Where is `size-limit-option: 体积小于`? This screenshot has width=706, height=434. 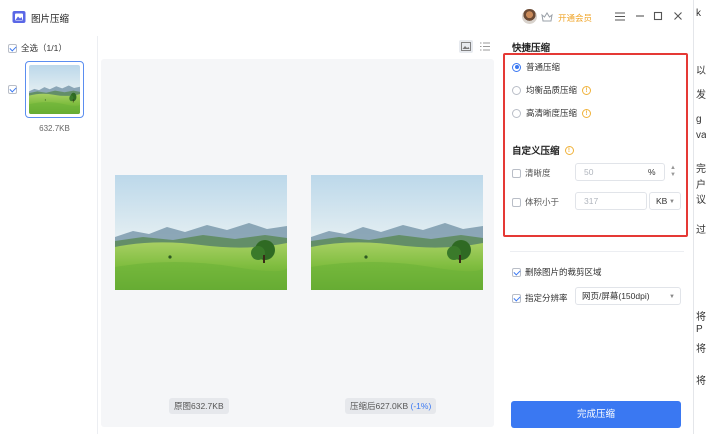
size-limit-option: 体积小于 is located at coordinates (535, 202).